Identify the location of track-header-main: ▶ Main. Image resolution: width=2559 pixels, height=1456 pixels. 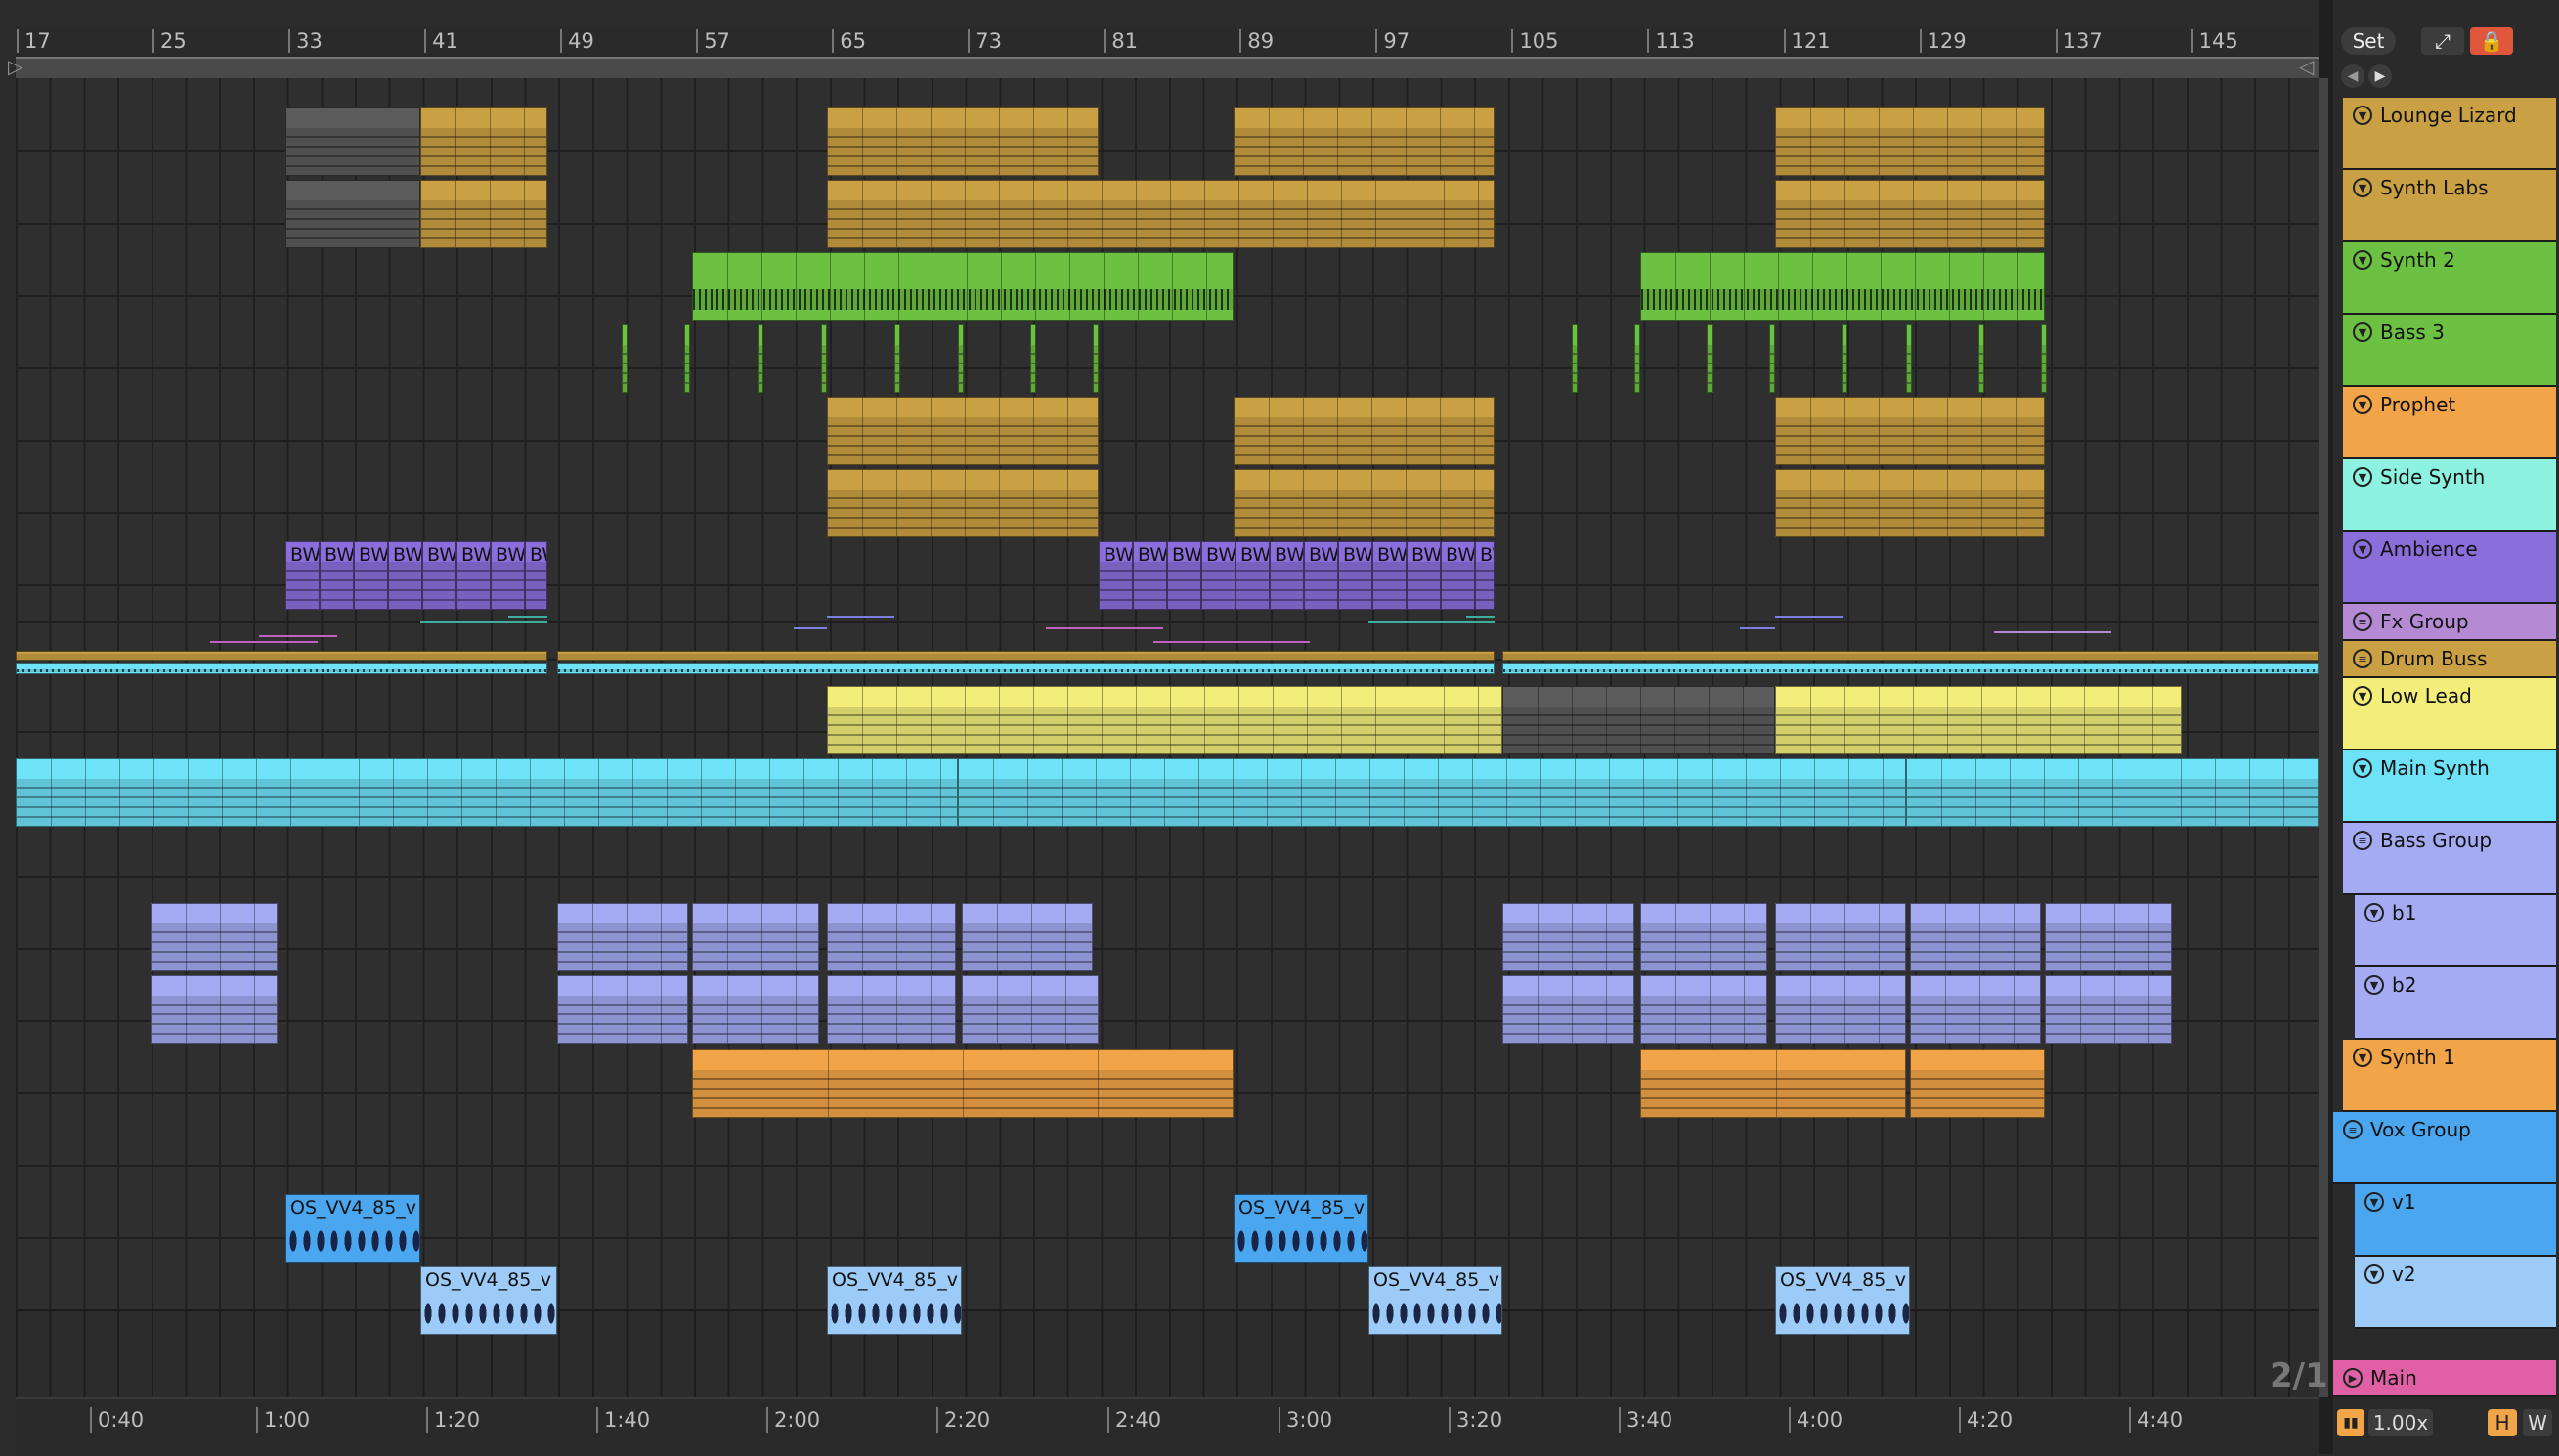
(2444, 1378).